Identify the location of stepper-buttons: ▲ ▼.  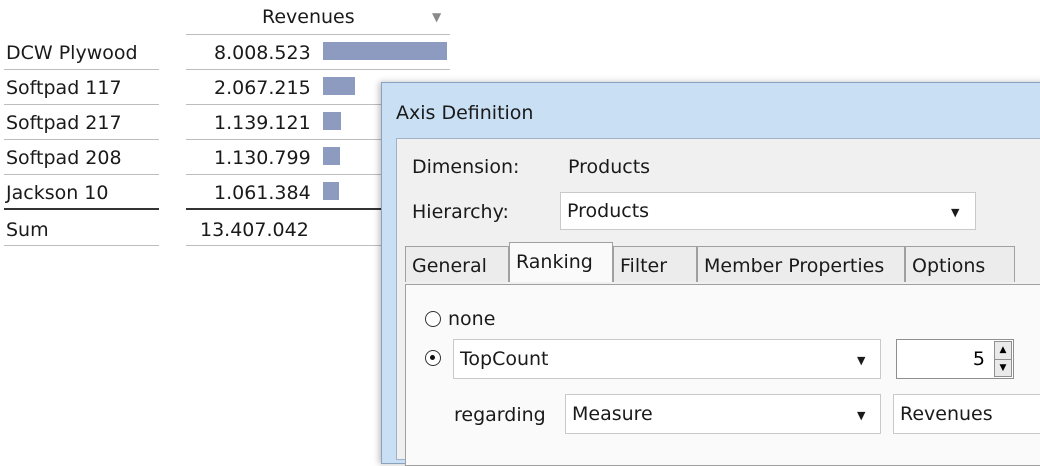
(1003, 359).